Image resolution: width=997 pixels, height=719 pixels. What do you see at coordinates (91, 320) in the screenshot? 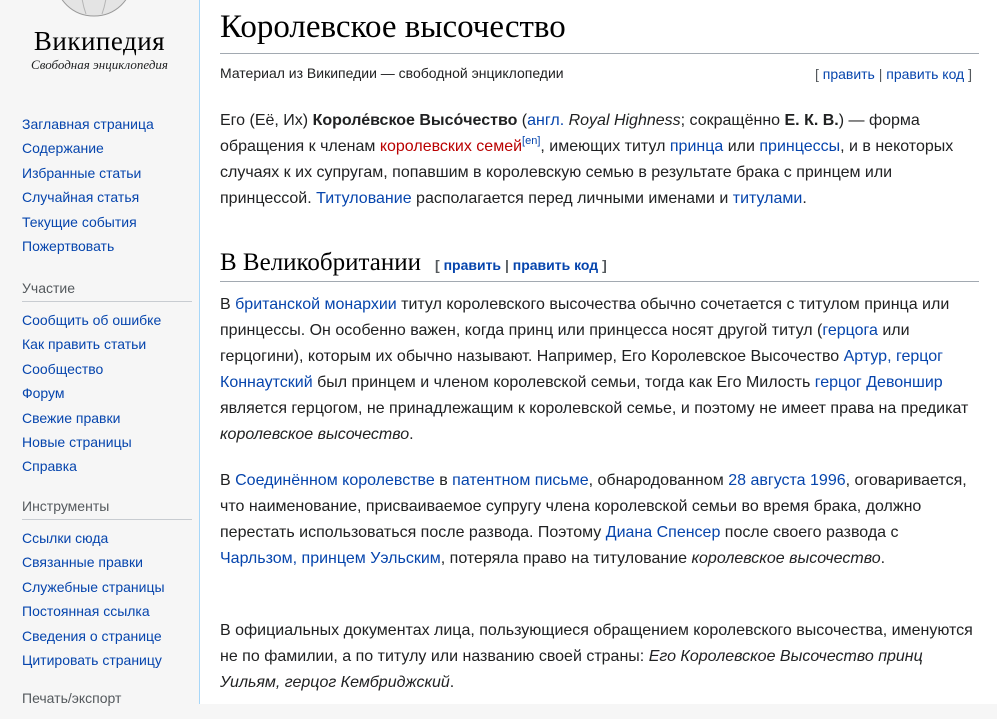
I see `nav-link-report-error: Сообщить об ошибке` at bounding box center [91, 320].